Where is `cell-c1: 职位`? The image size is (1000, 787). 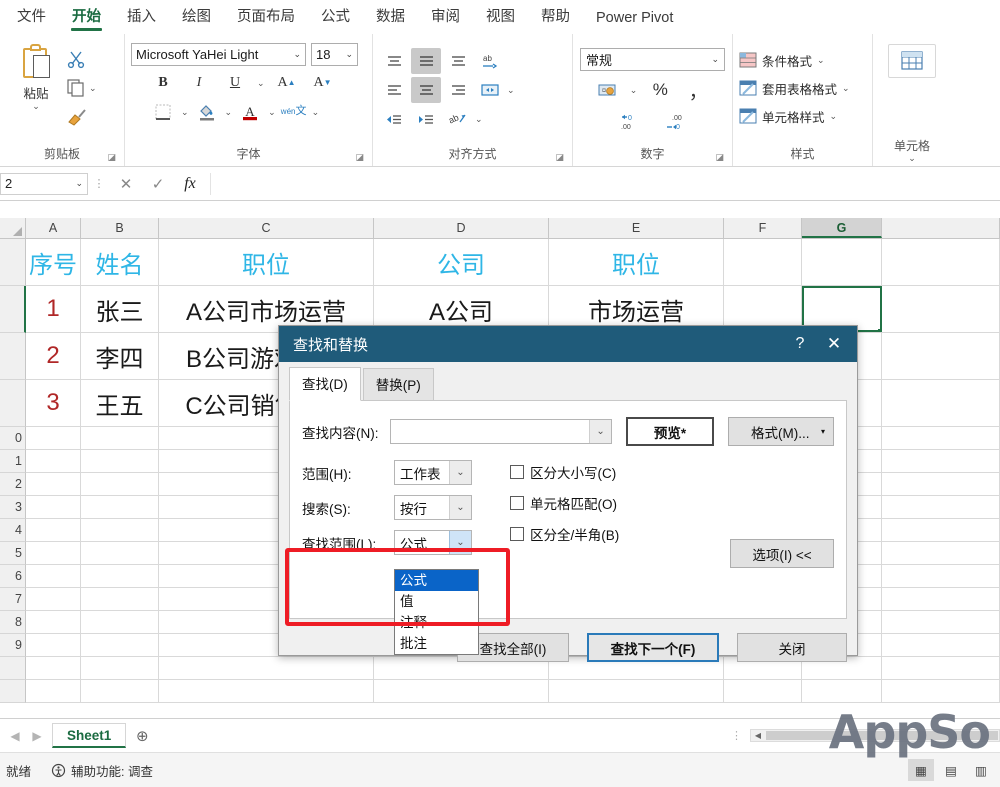 cell-c1: 职位 is located at coordinates (266, 262).